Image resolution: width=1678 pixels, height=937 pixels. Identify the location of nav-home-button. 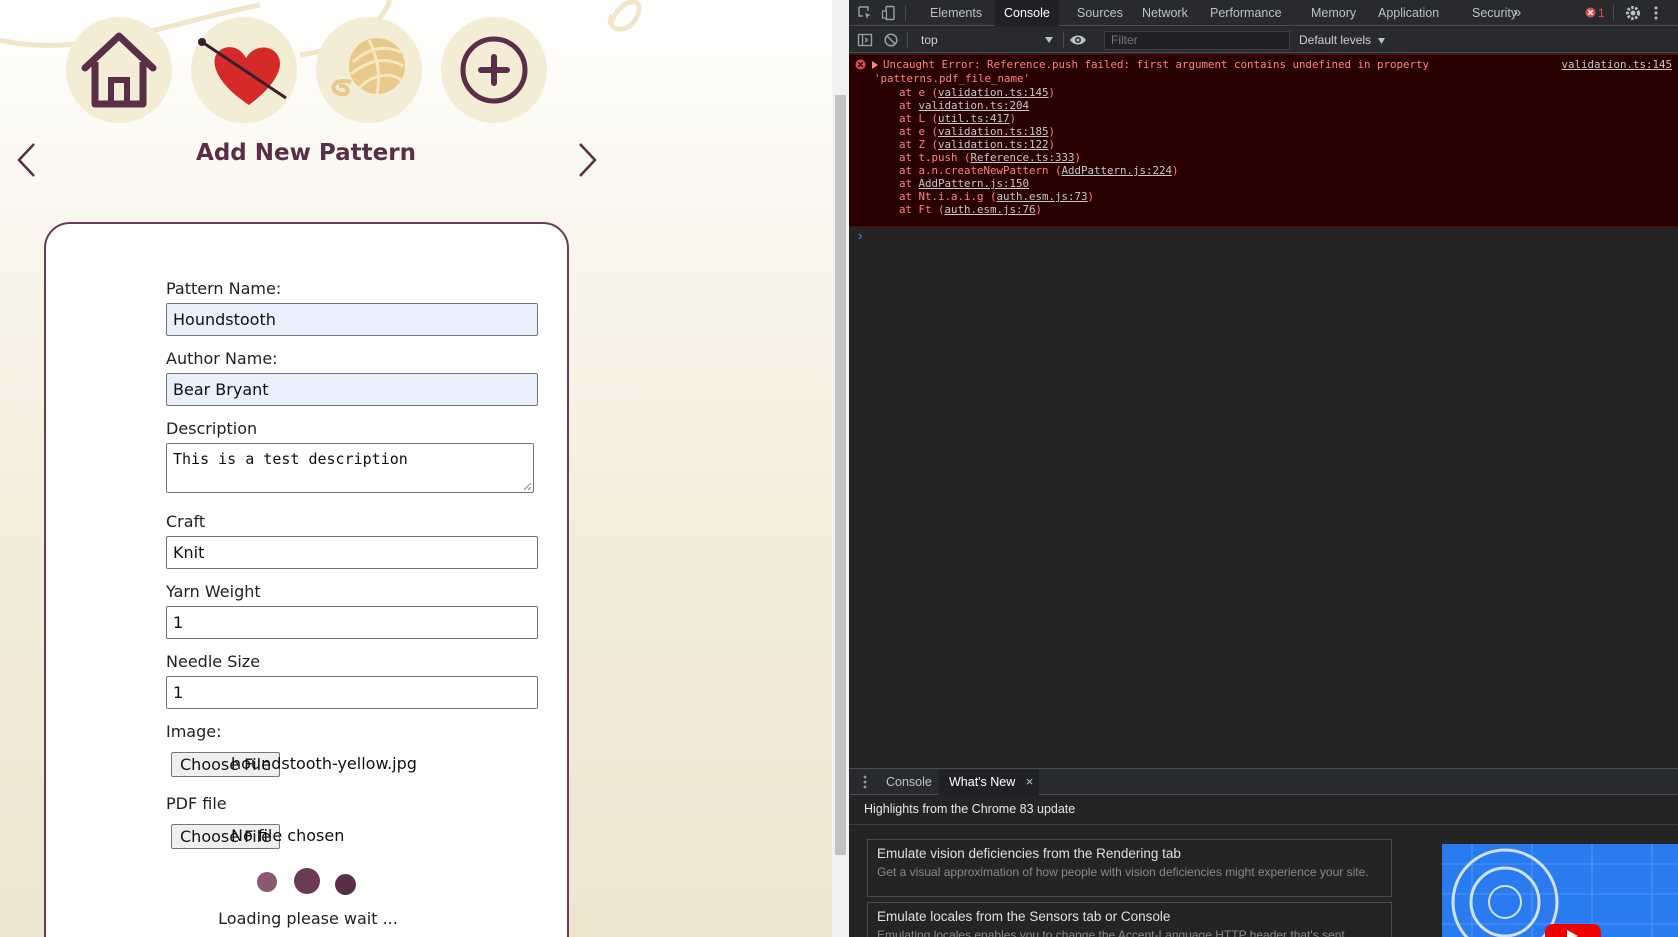
(119, 70).